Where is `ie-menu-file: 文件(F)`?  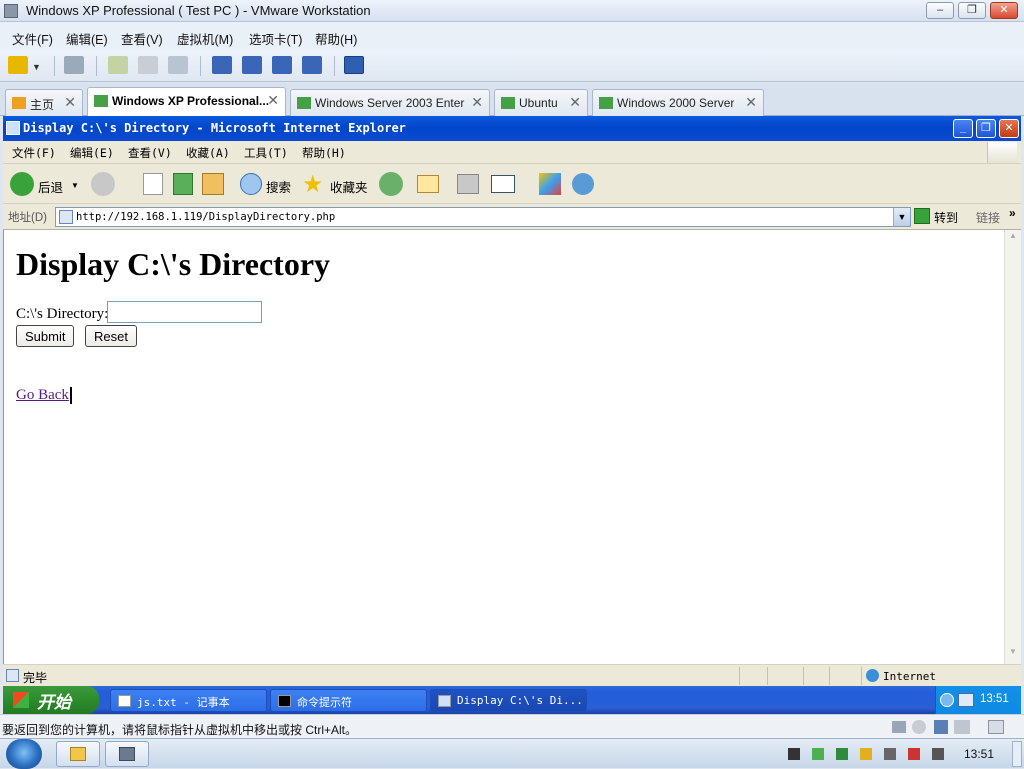
ie-menu-file: 文件(F) is located at coordinates (34, 153).